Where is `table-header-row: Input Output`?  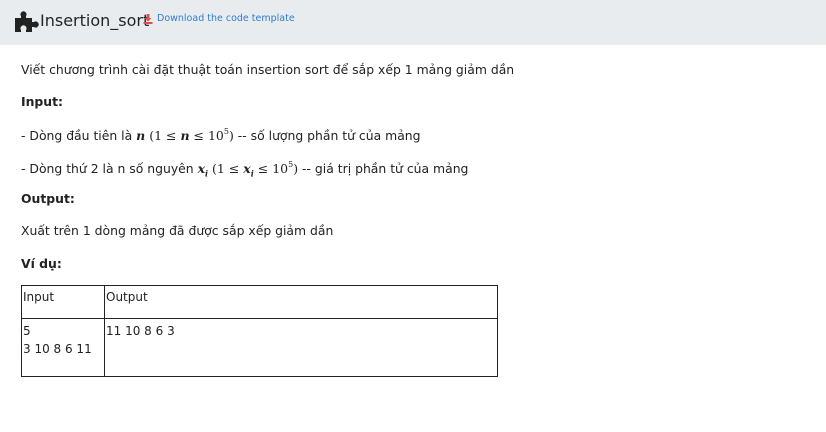
table-header-row: Input Output is located at coordinates (259, 302).